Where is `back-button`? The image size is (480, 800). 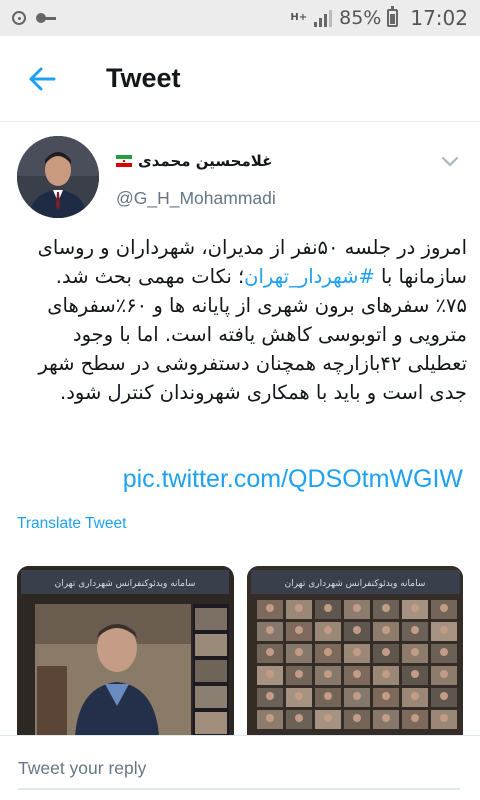
back-button is located at coordinates (42, 79).